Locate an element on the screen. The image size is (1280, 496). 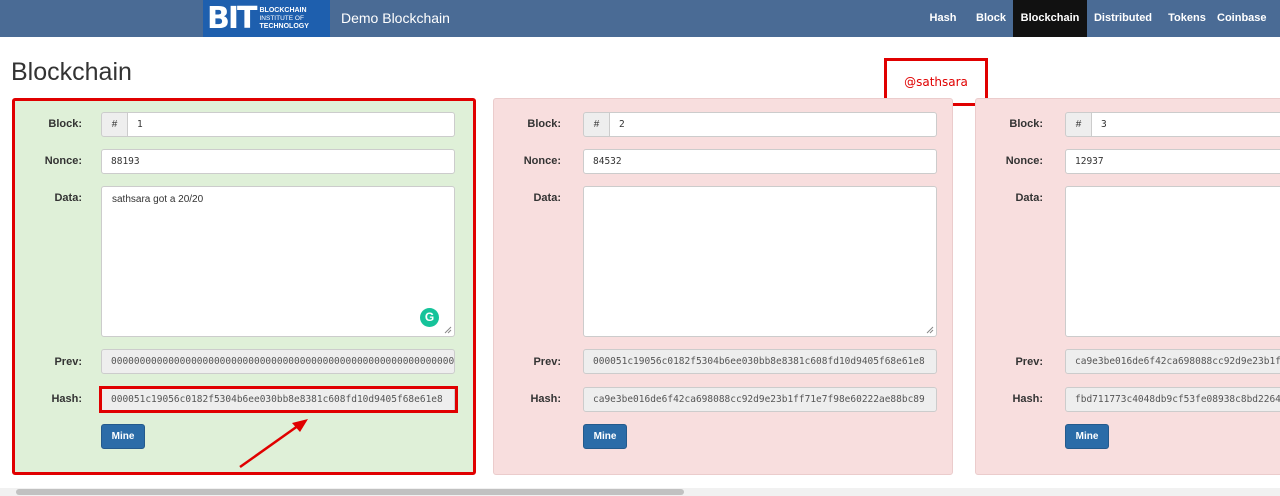
nonce-input: 84532 is located at coordinates (760, 161).